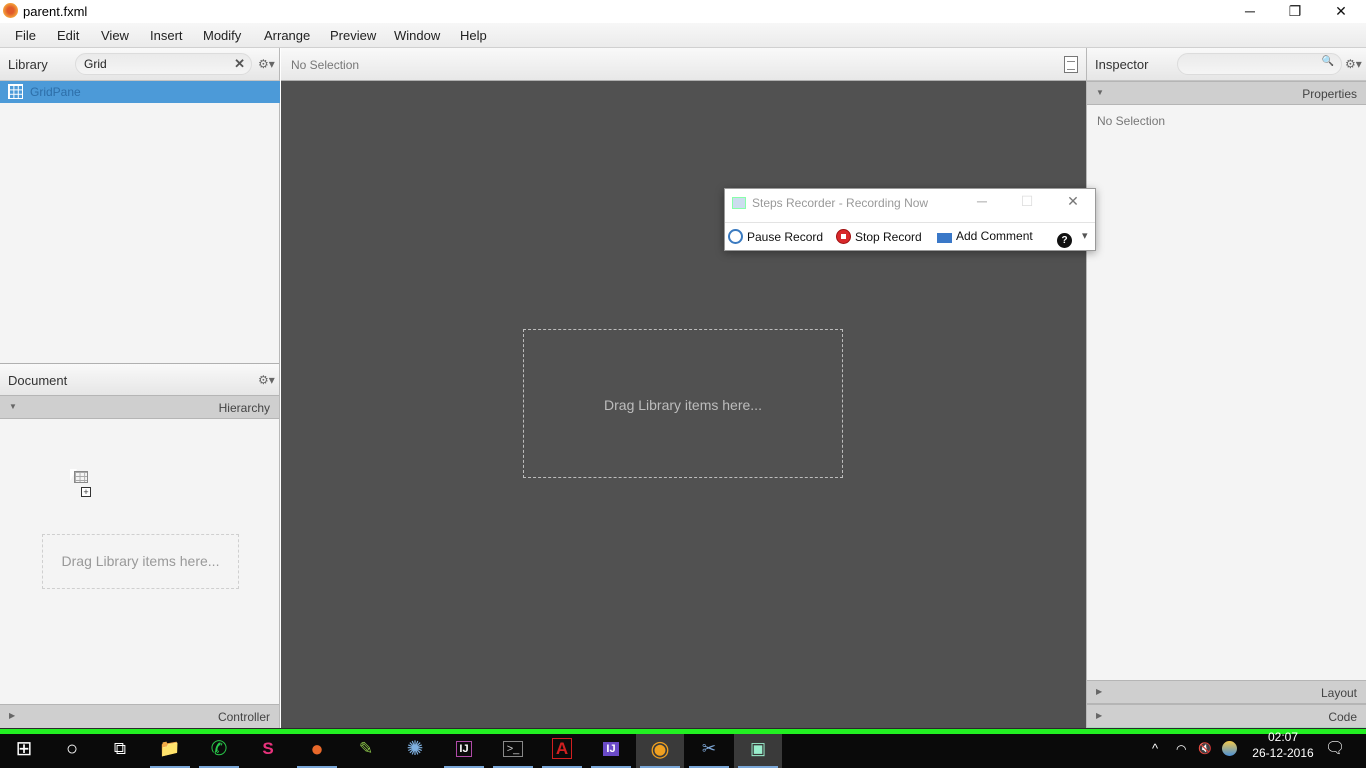  Describe the element at coordinates (1283, 737) in the screenshot. I see `clock-time: 02:07` at that location.